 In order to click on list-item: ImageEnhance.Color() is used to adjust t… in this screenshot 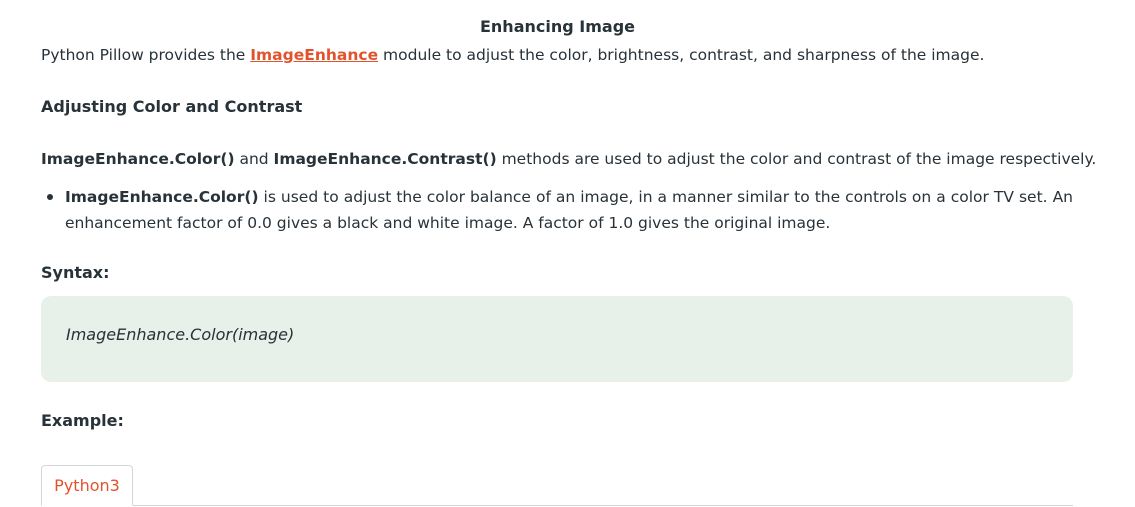, I will do `click(557, 210)`.